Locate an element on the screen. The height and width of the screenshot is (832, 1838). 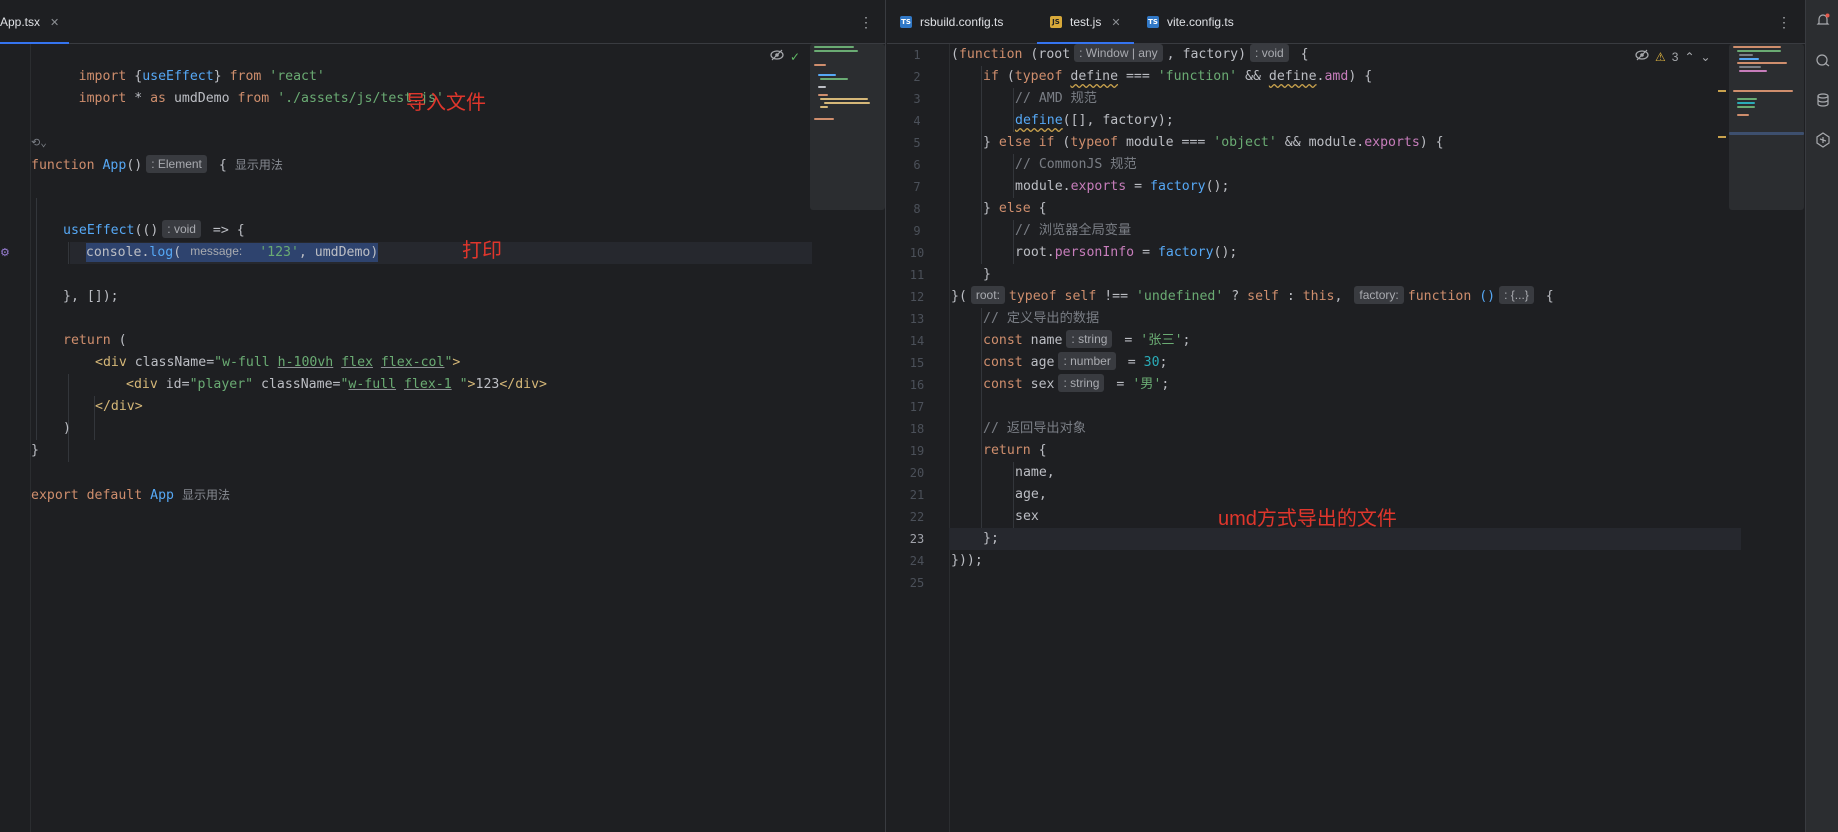
line-number: 16 is located at coordinates (917, 385).